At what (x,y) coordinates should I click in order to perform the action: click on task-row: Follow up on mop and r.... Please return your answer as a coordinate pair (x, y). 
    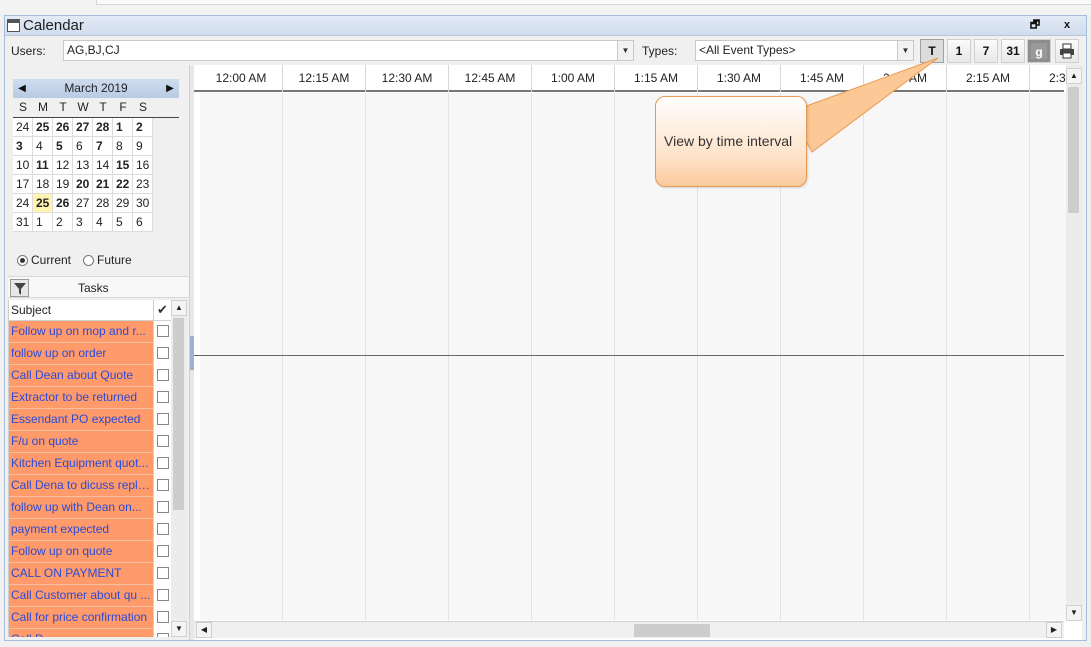
    Looking at the image, I should click on (90, 332).